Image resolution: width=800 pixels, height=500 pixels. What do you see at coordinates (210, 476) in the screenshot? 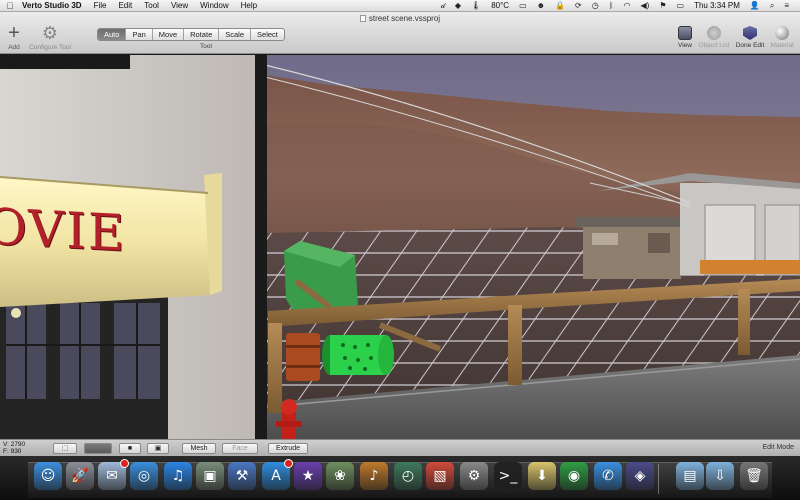
I see `preview-icon: ▣` at bounding box center [210, 476].